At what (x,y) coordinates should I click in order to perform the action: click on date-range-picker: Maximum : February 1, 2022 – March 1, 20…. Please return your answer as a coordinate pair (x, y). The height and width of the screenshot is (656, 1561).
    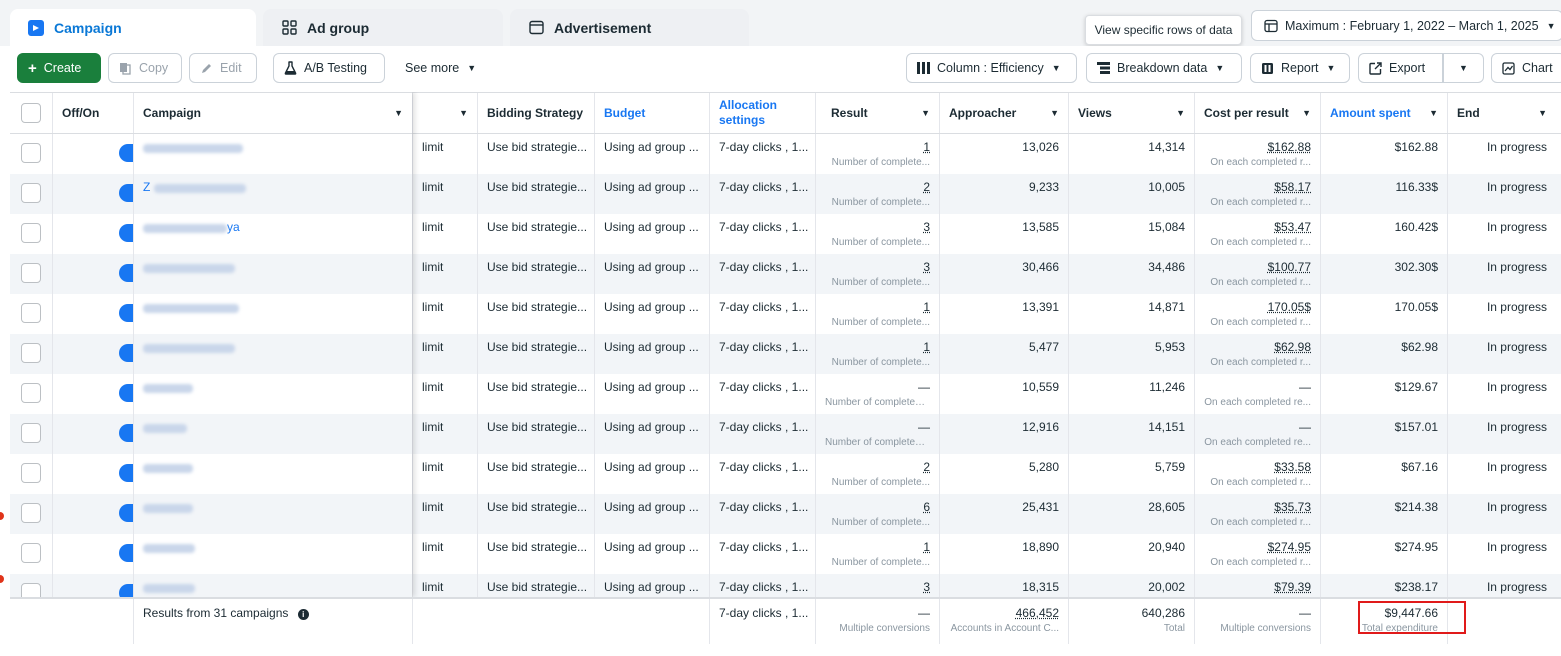
    Looking at the image, I should click on (1406, 25).